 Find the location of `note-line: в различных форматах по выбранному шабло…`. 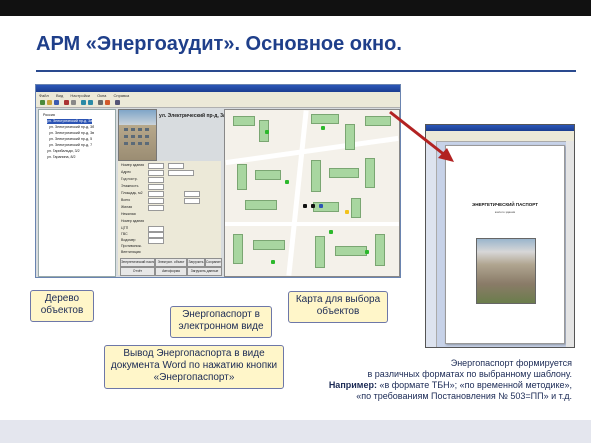

note-line: в различных форматах по выбранному шабло… is located at coordinates (470, 374).